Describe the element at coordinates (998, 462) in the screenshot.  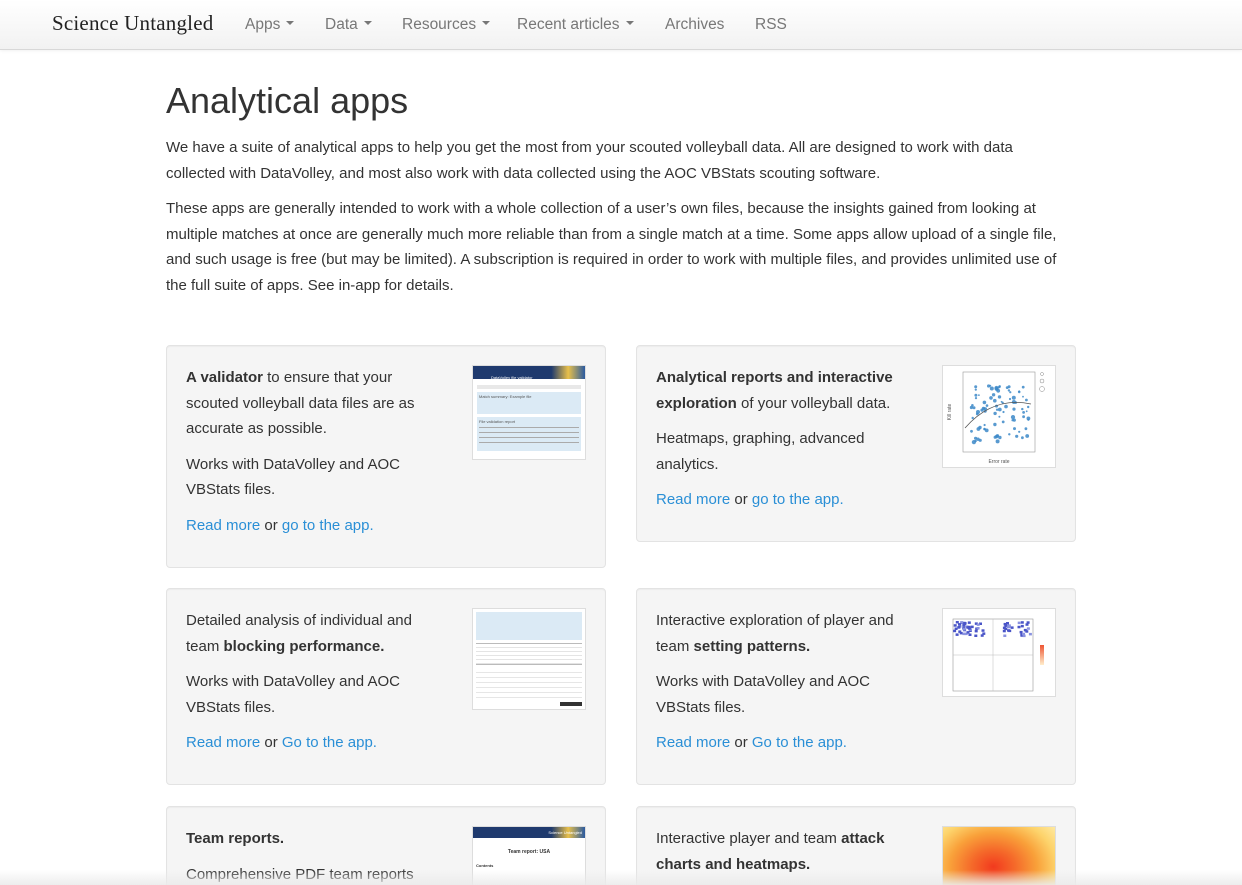
I see `thumb-x-label: Error rate` at that location.